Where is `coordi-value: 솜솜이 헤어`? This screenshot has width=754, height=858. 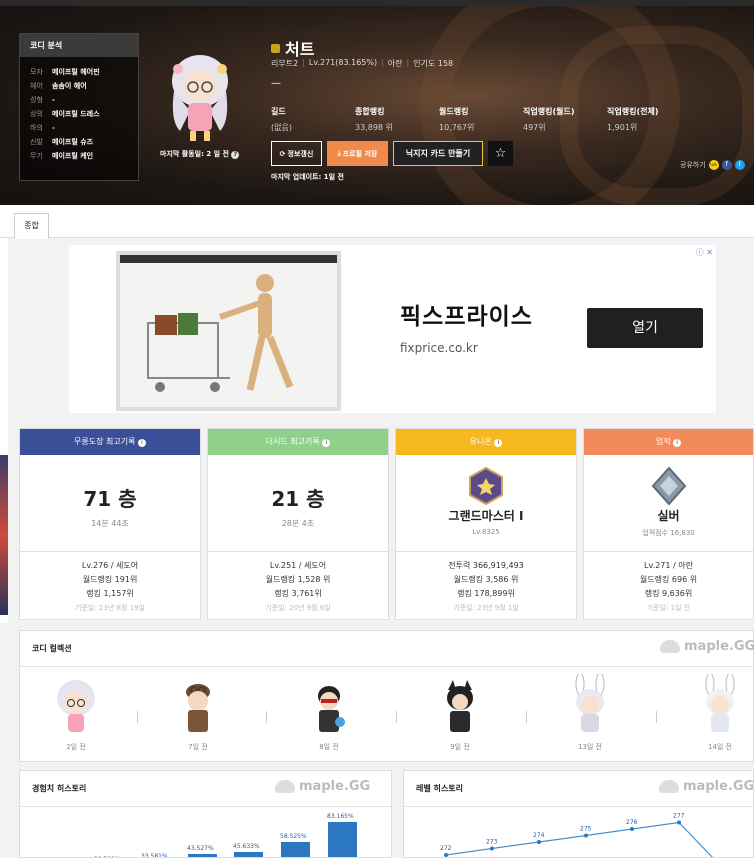 coordi-value: 솜솜이 헤어 is located at coordinates (69, 86).